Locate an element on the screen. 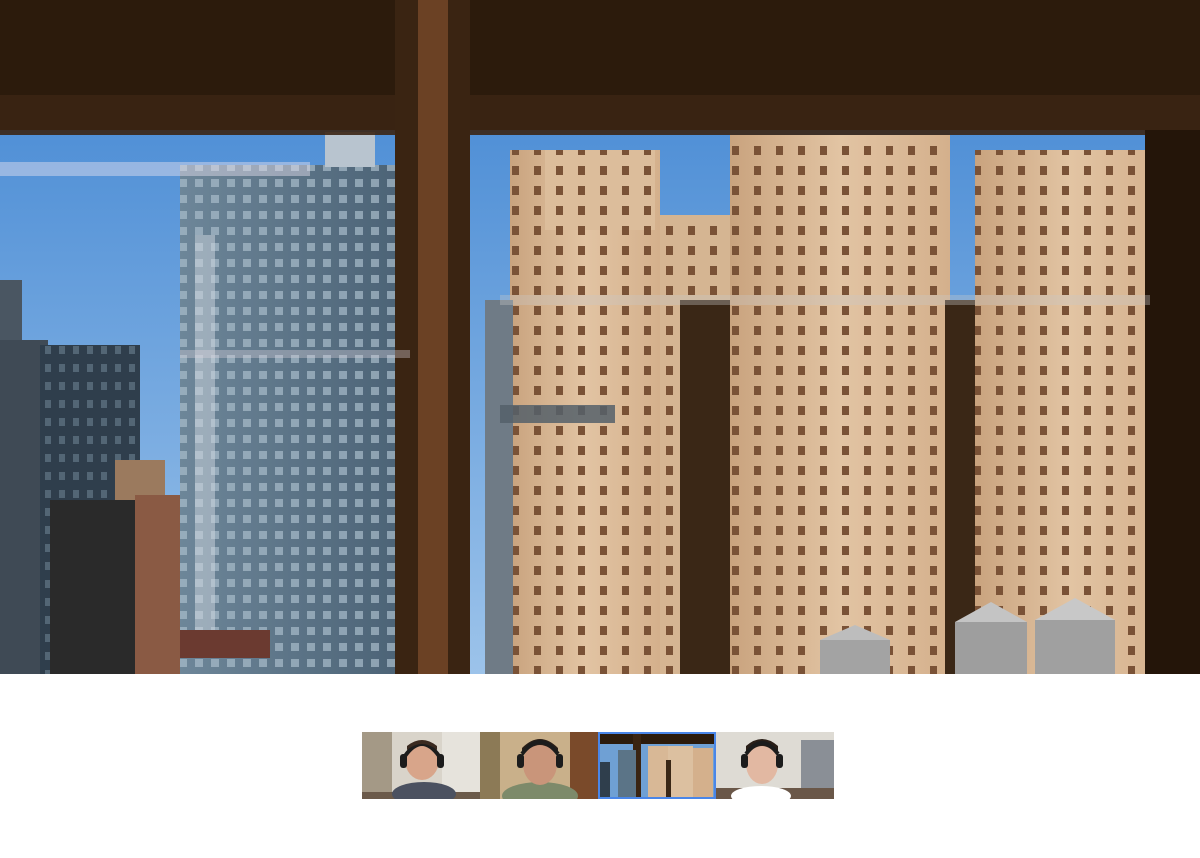  participant-filmstrip is located at coordinates (599, 765).